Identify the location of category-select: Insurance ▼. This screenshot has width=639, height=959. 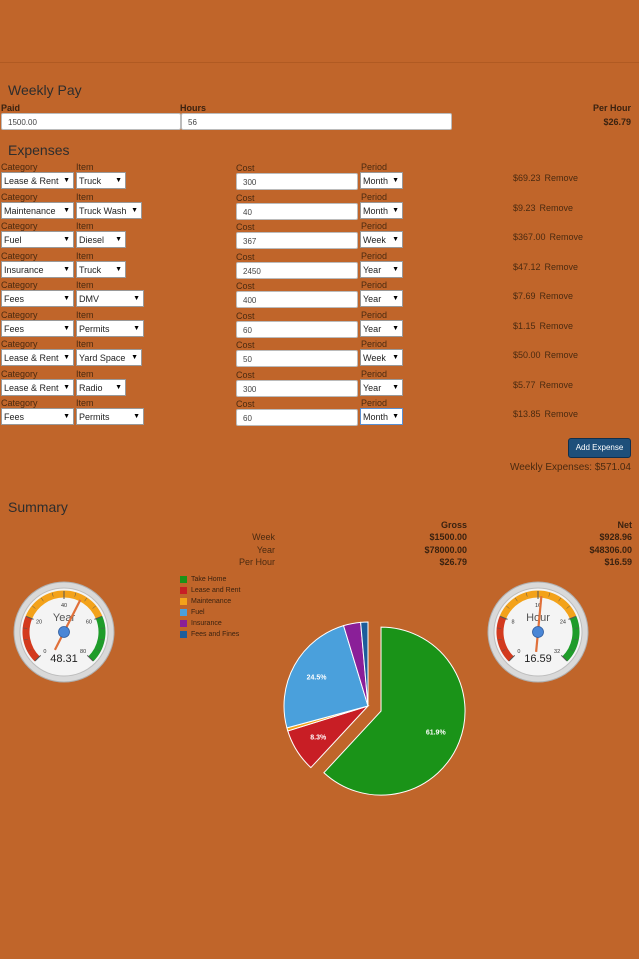
(37, 269).